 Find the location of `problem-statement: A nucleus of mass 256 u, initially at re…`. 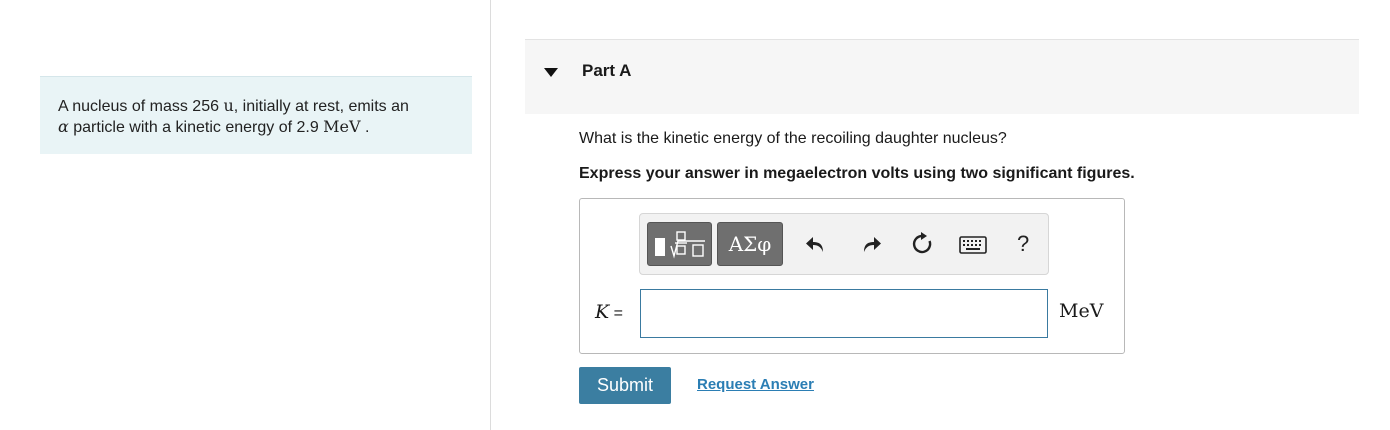

problem-statement: A nucleus of mass 256 u, initially at re… is located at coordinates (256, 115).